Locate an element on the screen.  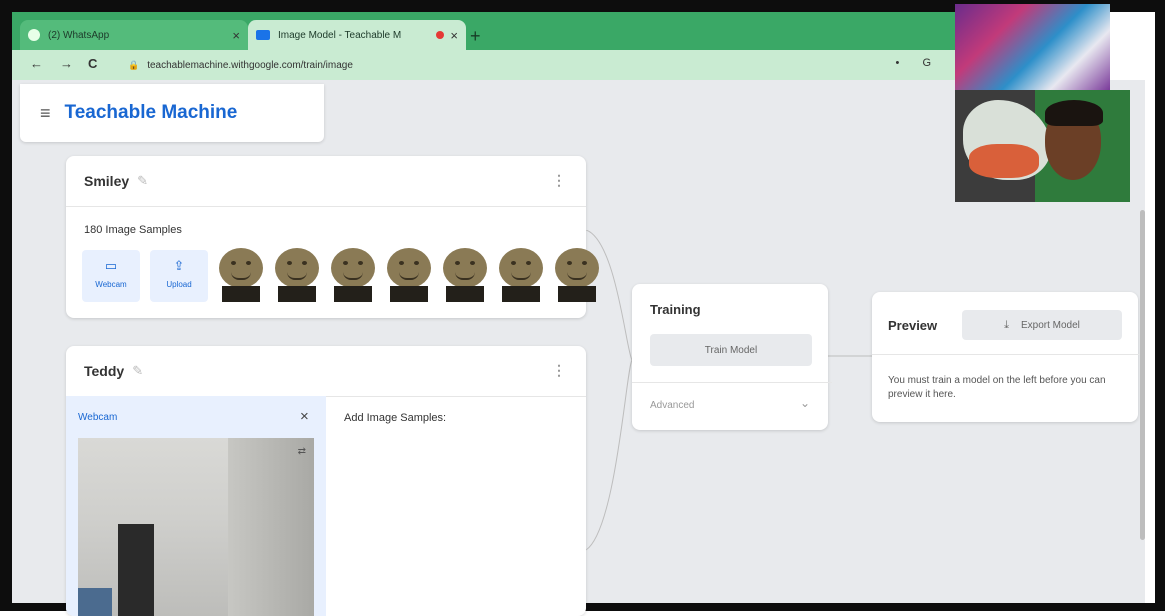
training-title: Training is located at coordinates (675, 309).